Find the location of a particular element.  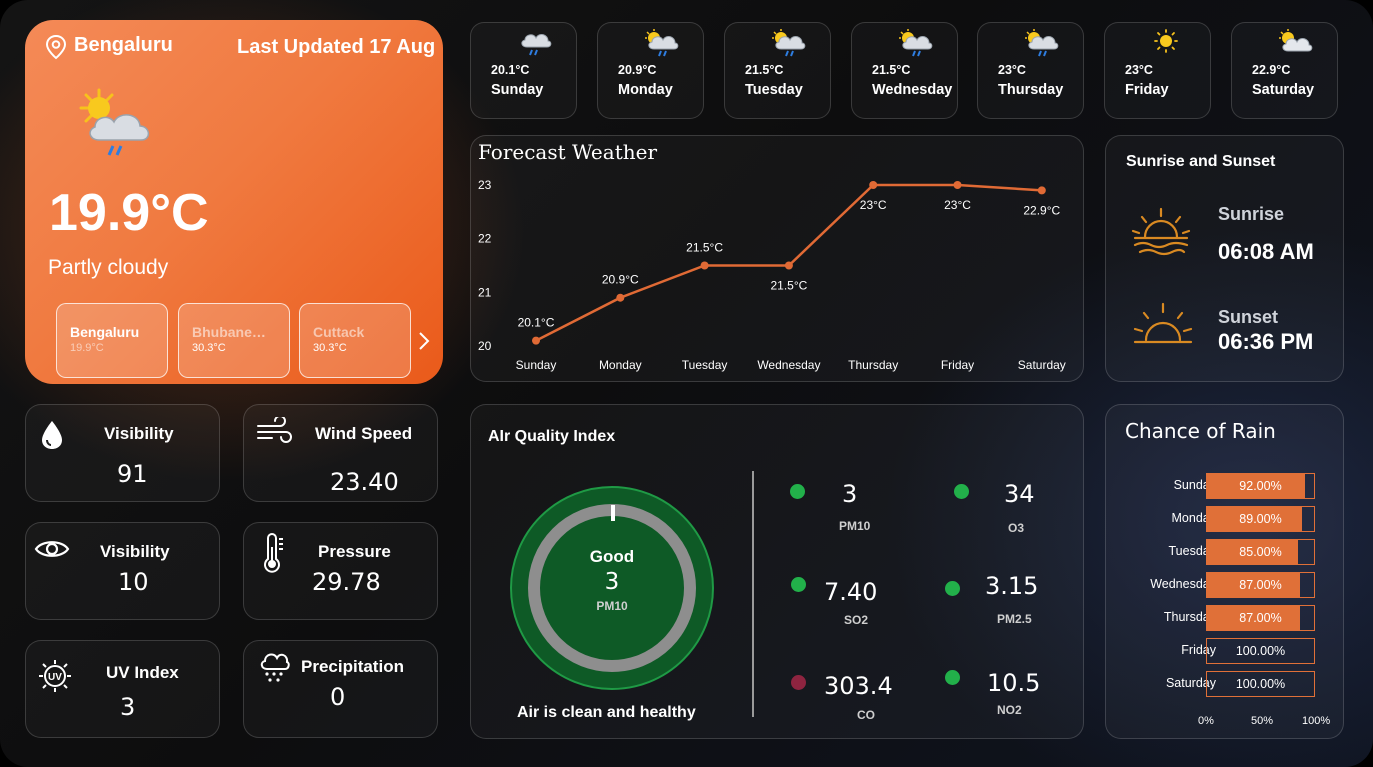

sun-card-title: Sunrise and Sunset is located at coordinates (1201, 161).